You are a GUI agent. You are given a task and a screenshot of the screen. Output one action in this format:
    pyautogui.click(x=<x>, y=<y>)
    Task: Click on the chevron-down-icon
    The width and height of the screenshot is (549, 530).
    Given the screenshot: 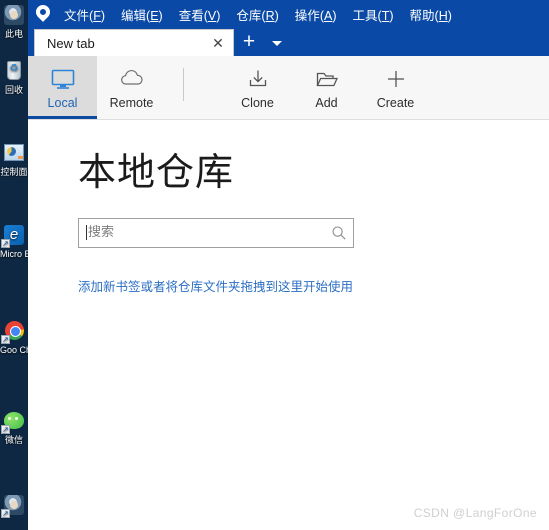 What is the action you would take?
    pyautogui.click(x=277, y=42)
    